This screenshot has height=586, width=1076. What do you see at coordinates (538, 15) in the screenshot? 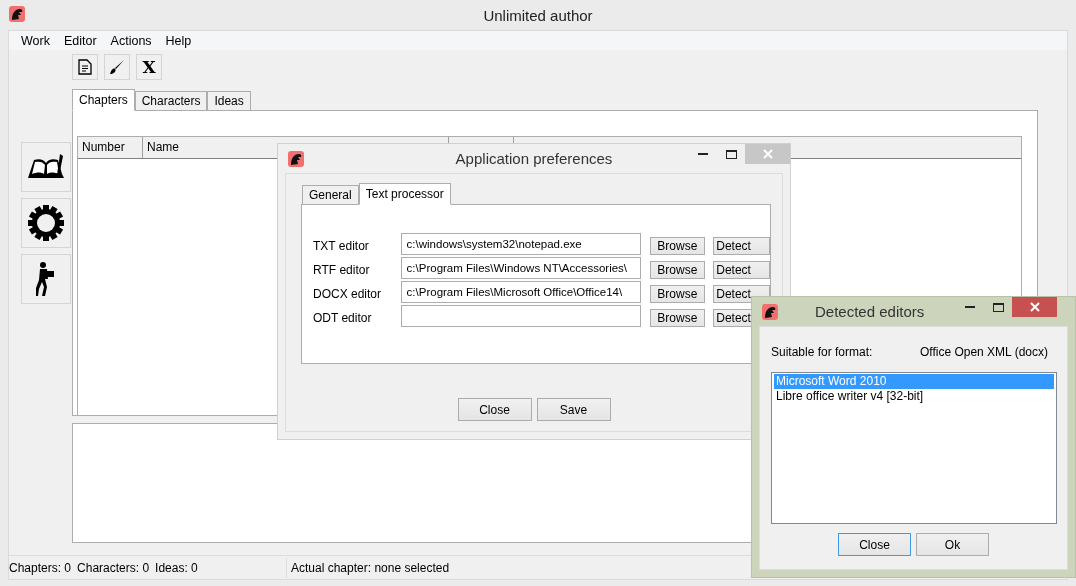
I see `window-title: Unlimited author` at bounding box center [538, 15].